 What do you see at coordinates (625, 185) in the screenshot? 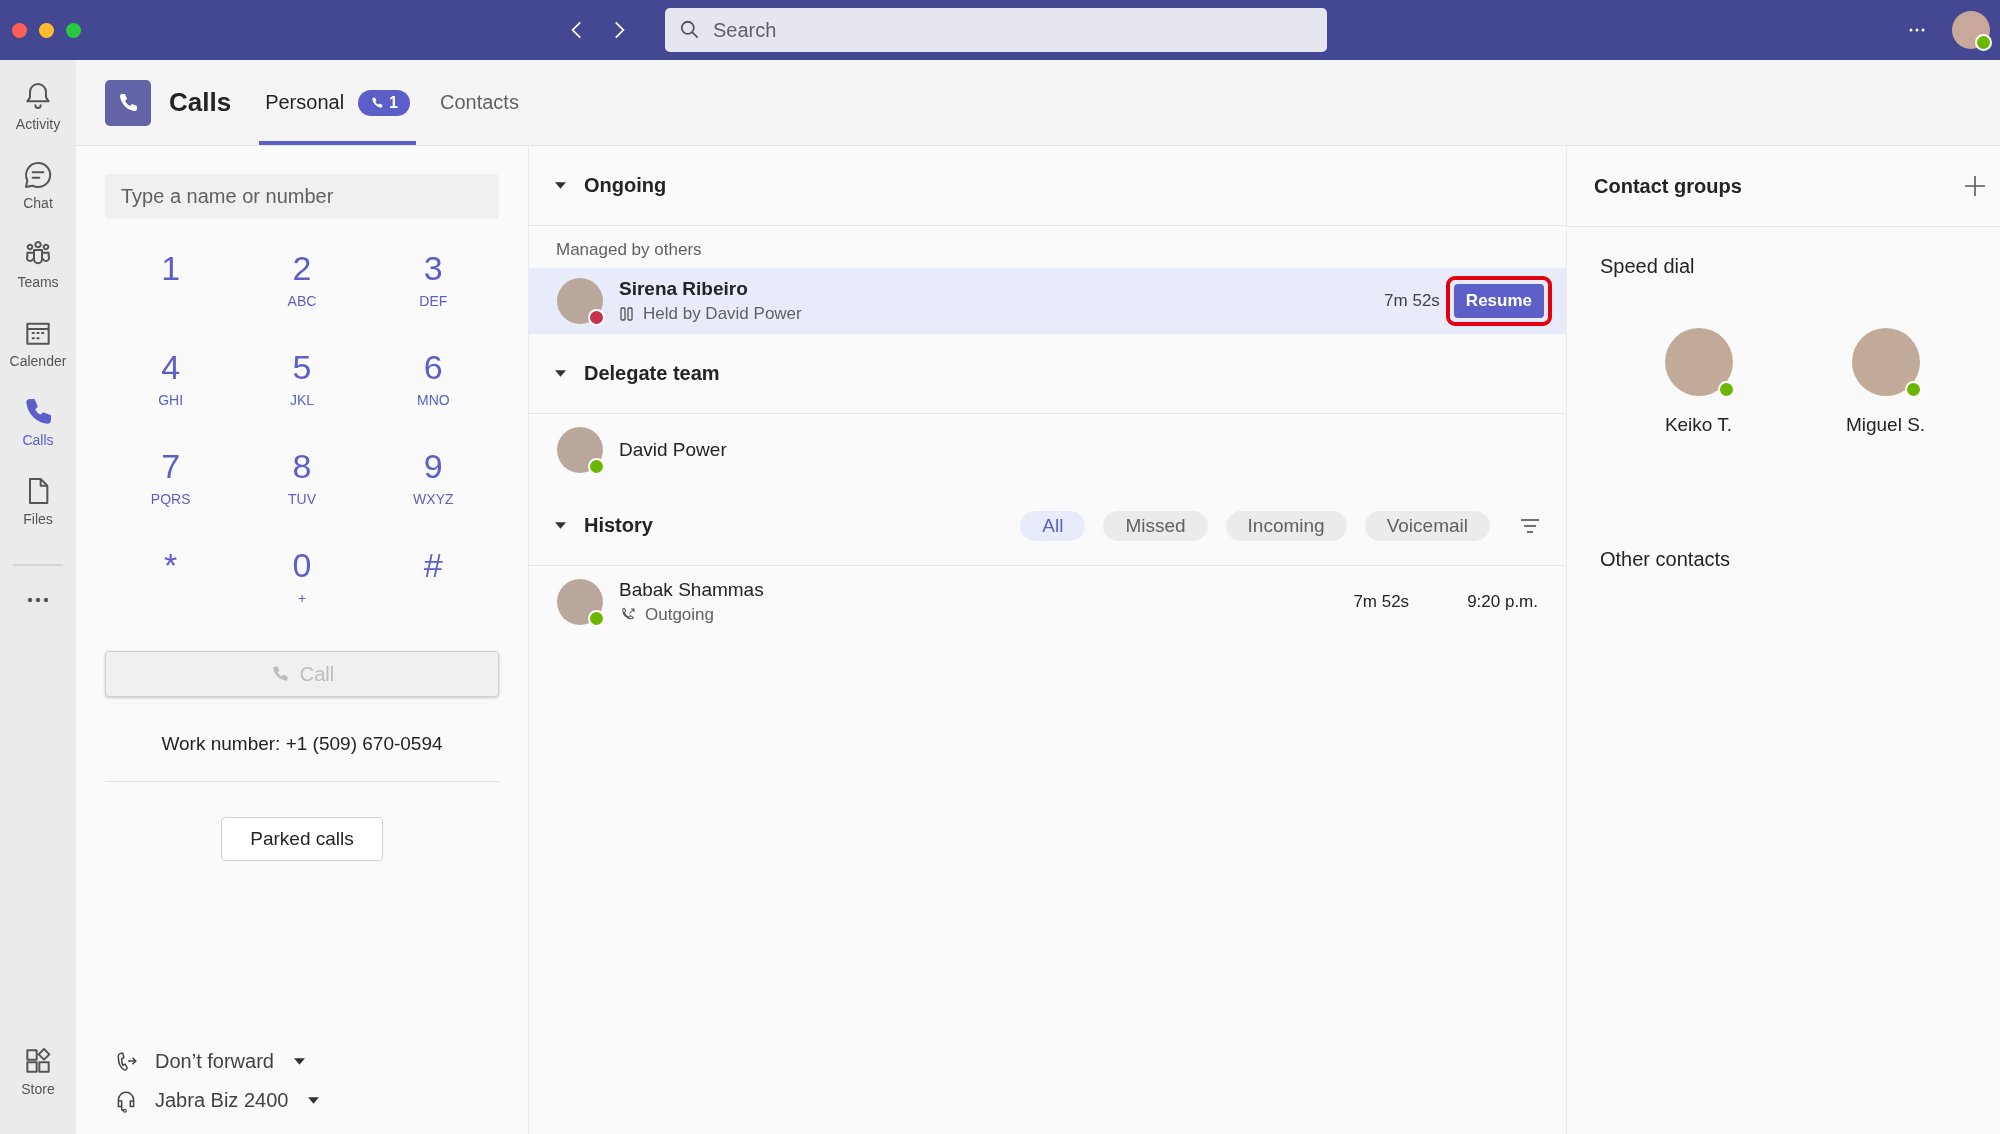
I see `section-title: Ongoing` at bounding box center [625, 185].